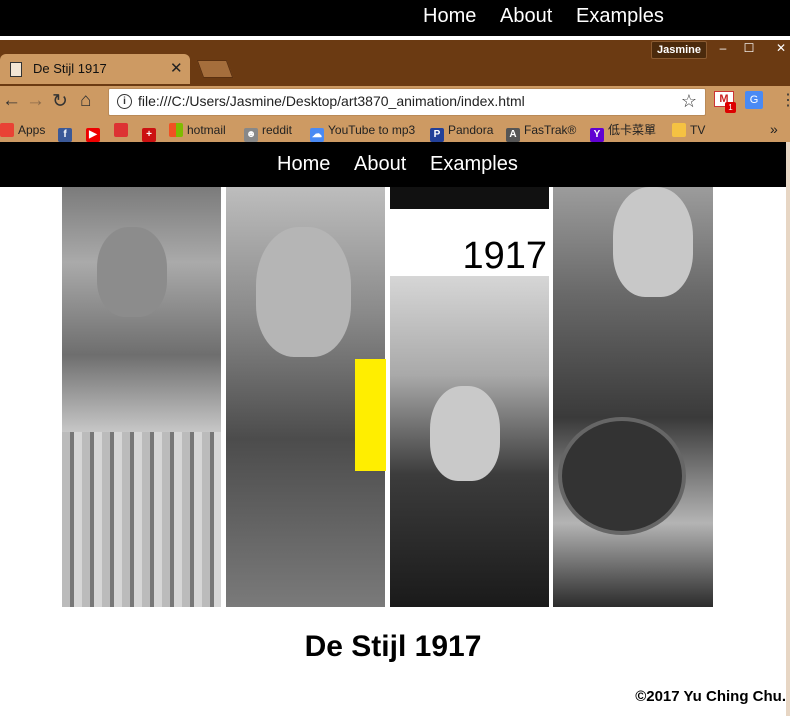 The image size is (790, 716). What do you see at coordinates (513, 135) in the screenshot?
I see `fastrak-icon: A` at bounding box center [513, 135].